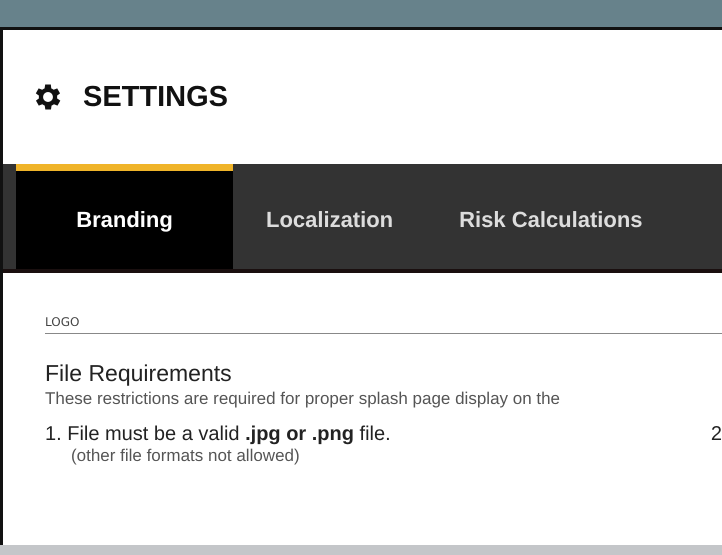  I want to click on page-title: SETTINGS, so click(155, 97).